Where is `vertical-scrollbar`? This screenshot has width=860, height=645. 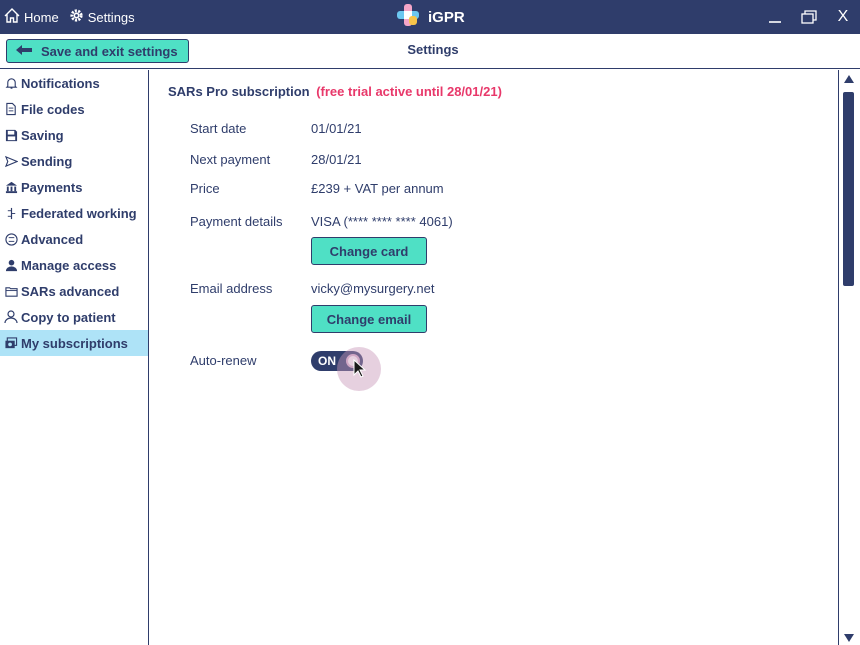 vertical-scrollbar is located at coordinates (848, 357).